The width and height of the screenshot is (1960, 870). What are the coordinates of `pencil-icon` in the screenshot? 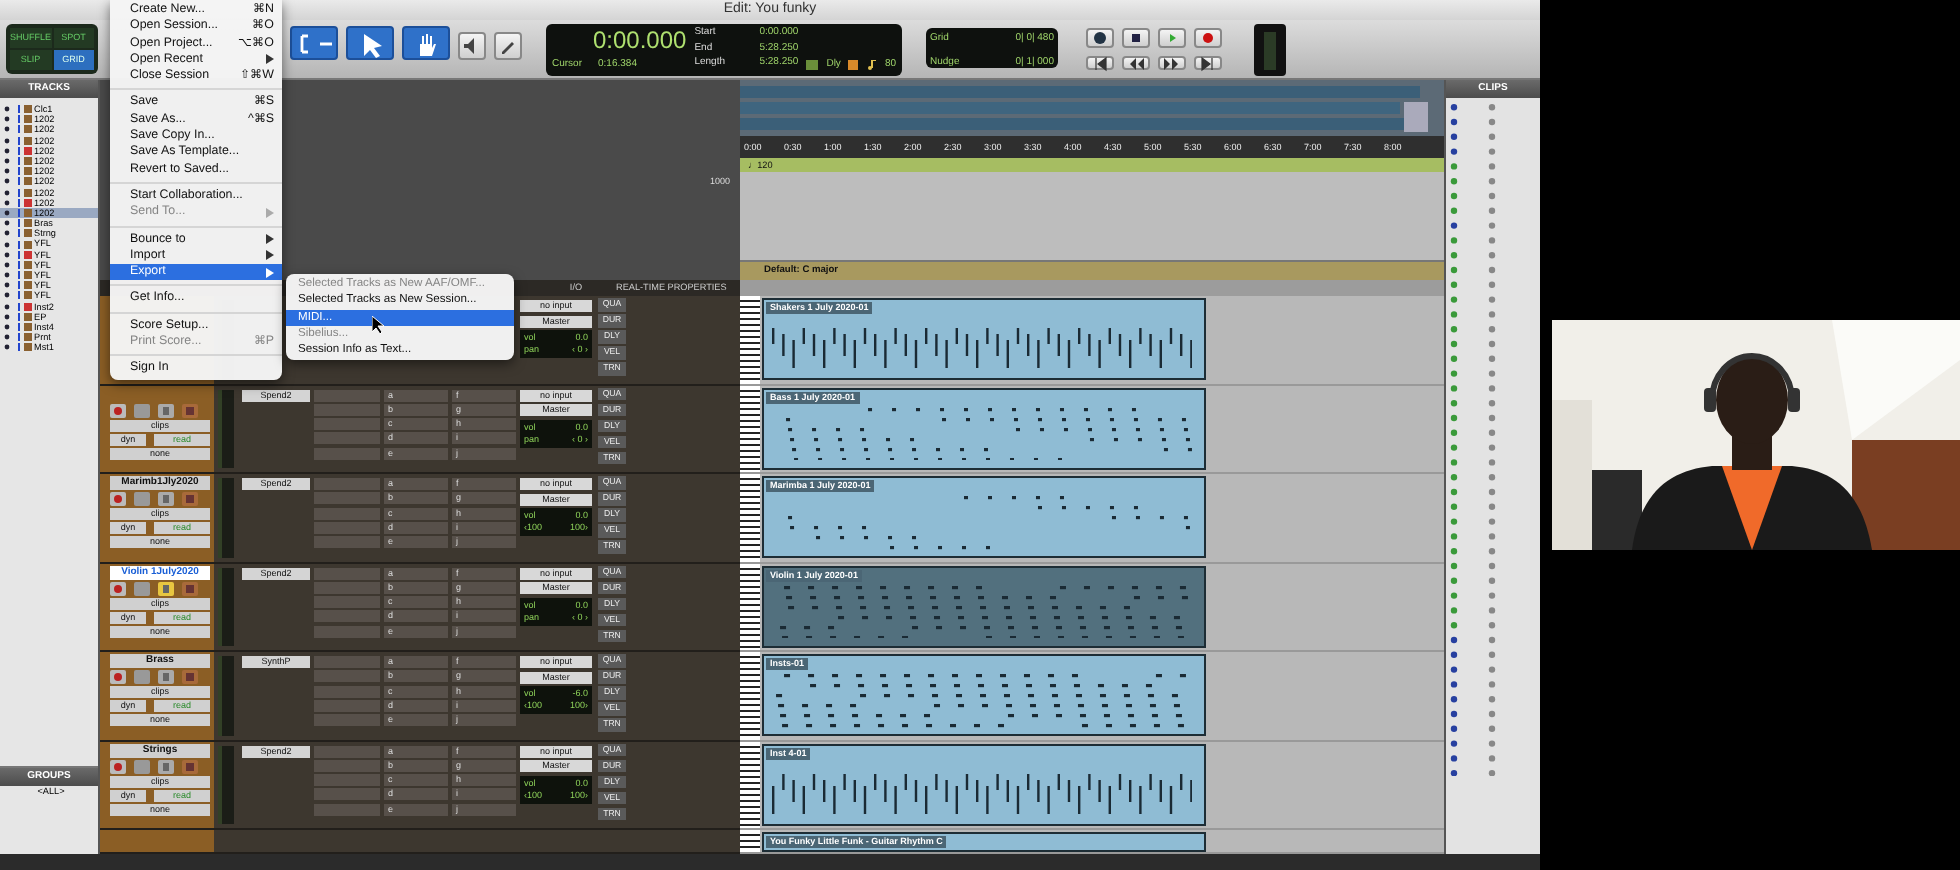 It's located at (508, 46).